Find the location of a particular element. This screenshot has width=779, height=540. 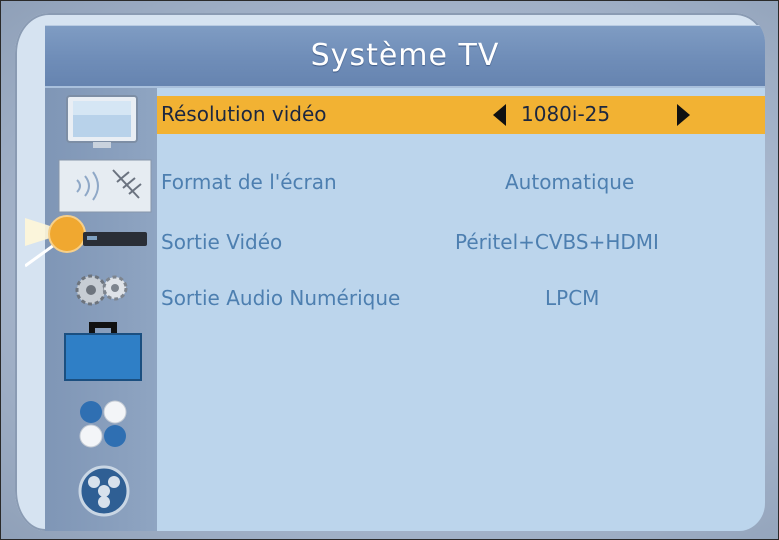

gears-icon is located at coordinates (103, 289).